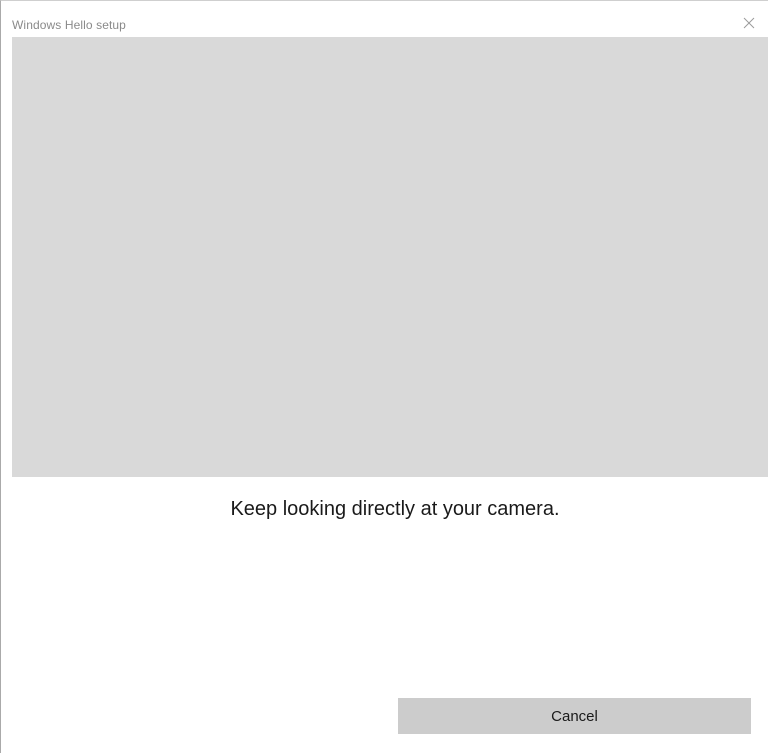 The width and height of the screenshot is (768, 753). I want to click on window-title: Windows Hello setup, so click(69, 25).